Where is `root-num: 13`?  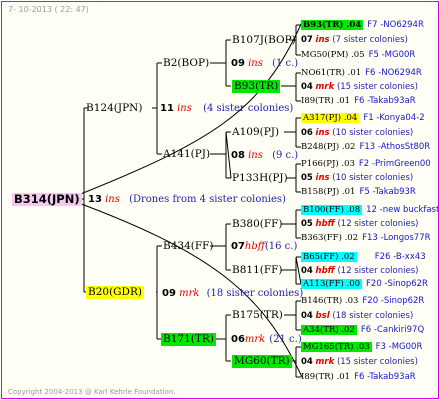
root-num: 13 is located at coordinates (95, 199).